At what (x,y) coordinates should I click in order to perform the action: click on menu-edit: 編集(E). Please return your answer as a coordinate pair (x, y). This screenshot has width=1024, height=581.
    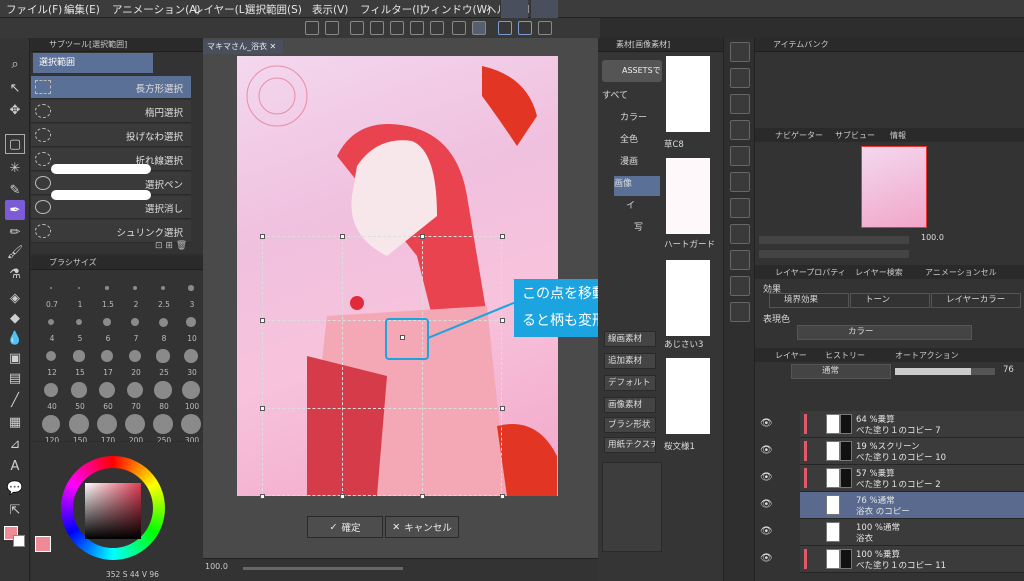
    Looking at the image, I should click on (82, 9).